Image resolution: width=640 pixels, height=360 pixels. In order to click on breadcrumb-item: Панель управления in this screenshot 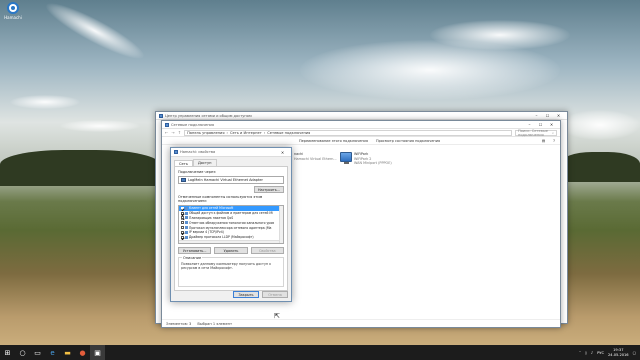, I will do `click(205, 133)`.